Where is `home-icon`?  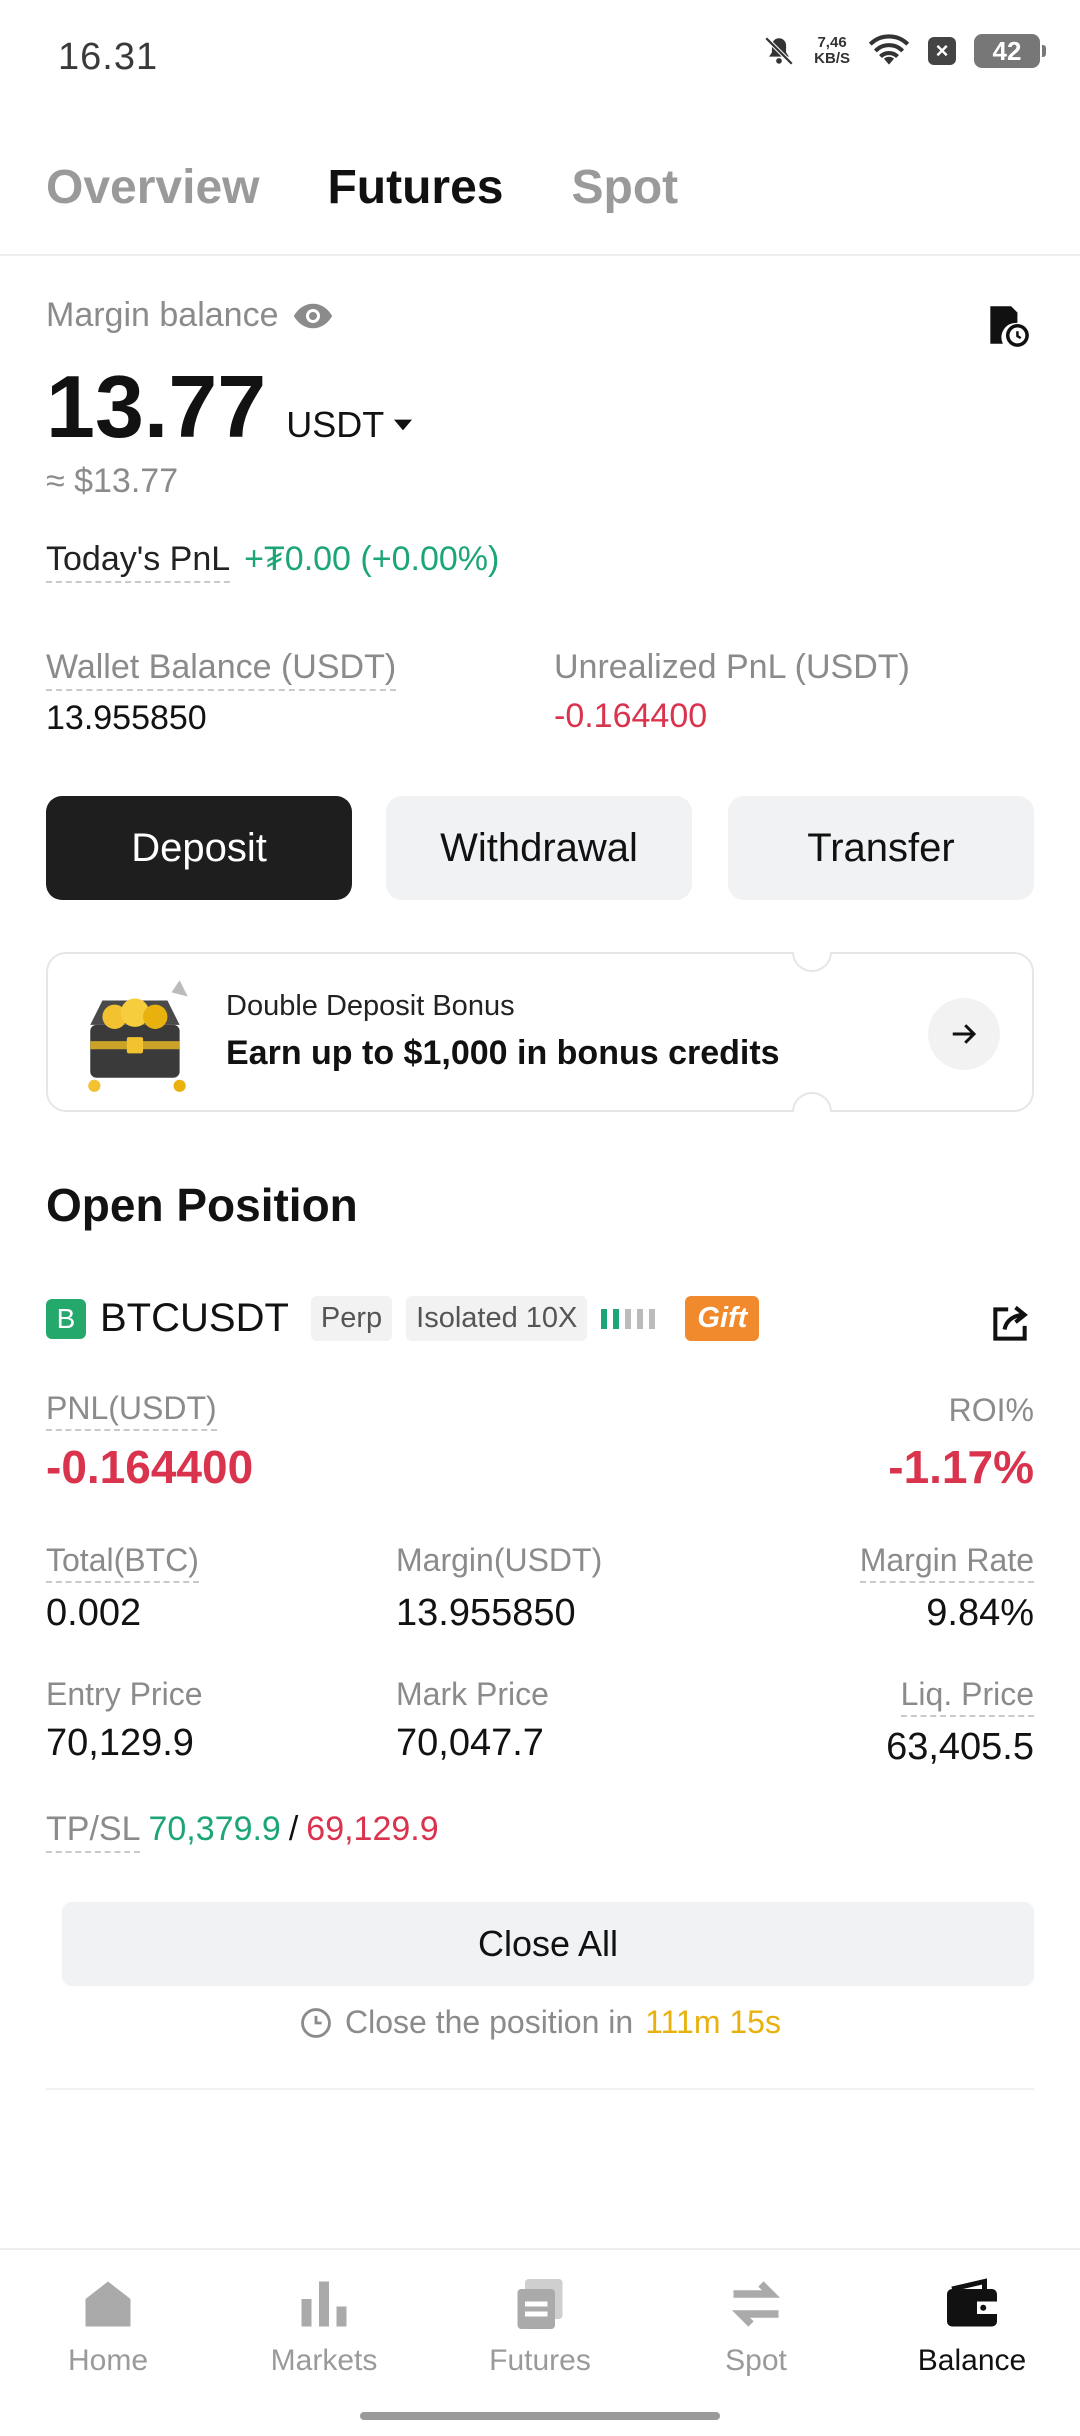
home-icon is located at coordinates (108, 2304).